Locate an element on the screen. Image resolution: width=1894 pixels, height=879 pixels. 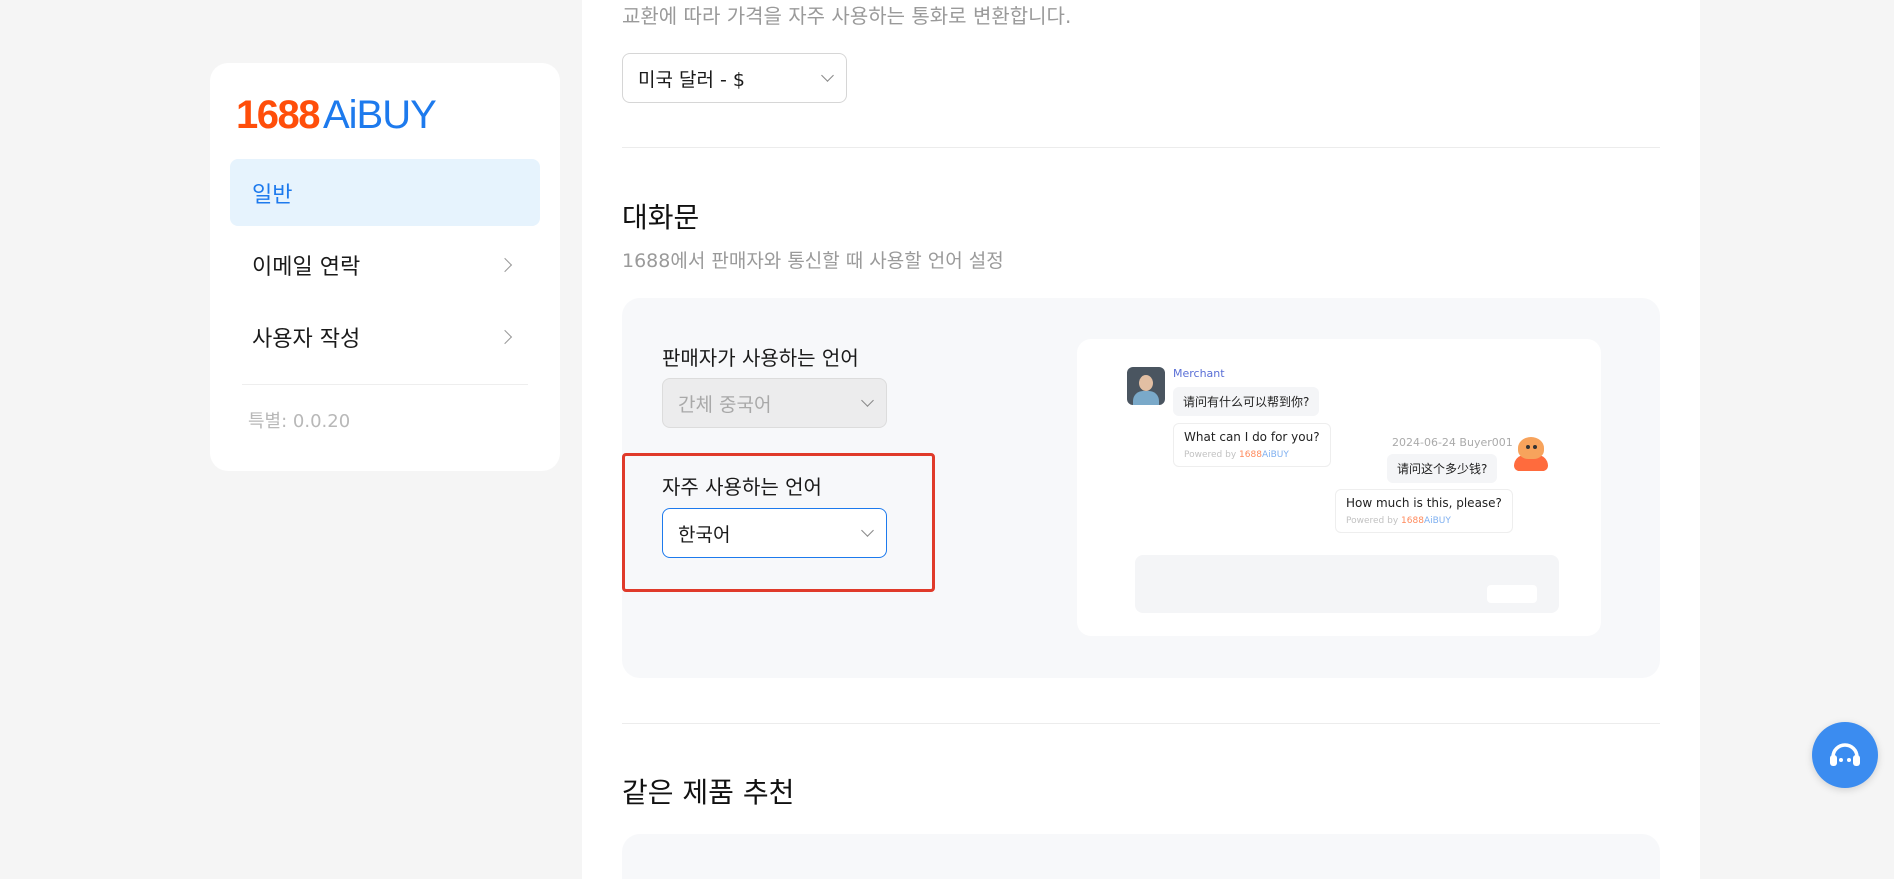
seller-language-select: 간체 중국어 is located at coordinates (774, 403).